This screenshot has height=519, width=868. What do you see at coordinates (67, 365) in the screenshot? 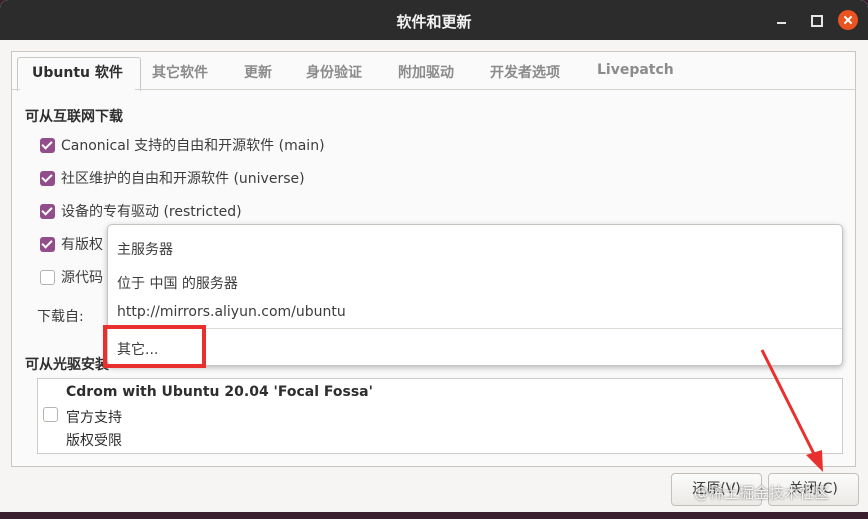
I see `cdrom-section-title: 可从光驱安装` at bounding box center [67, 365].